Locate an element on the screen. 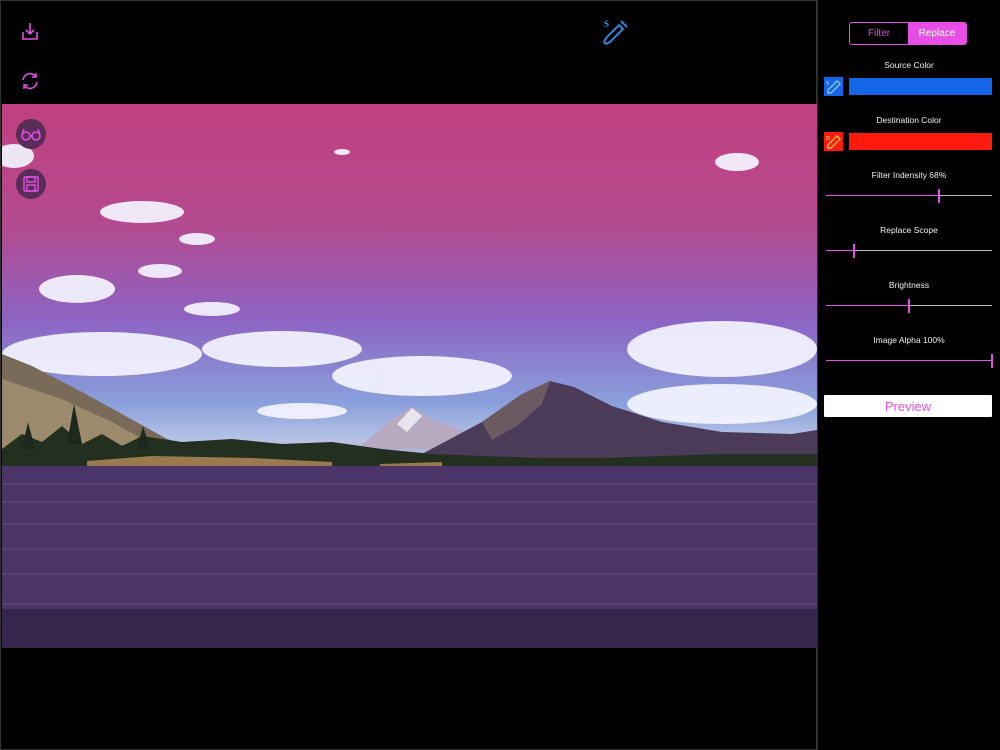 The width and height of the screenshot is (1000, 750). save-icon is located at coordinates (31, 184).